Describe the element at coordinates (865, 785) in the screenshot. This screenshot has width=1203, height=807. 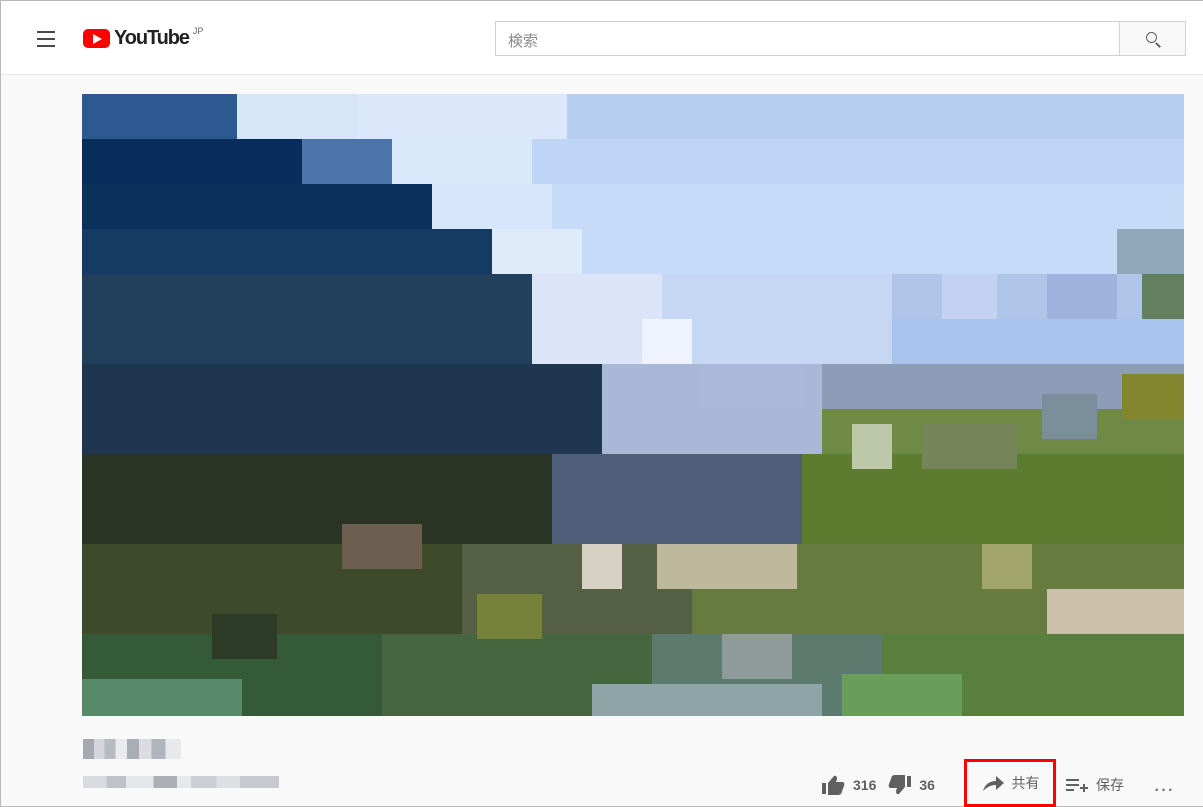
I see `like-count: 316` at that location.